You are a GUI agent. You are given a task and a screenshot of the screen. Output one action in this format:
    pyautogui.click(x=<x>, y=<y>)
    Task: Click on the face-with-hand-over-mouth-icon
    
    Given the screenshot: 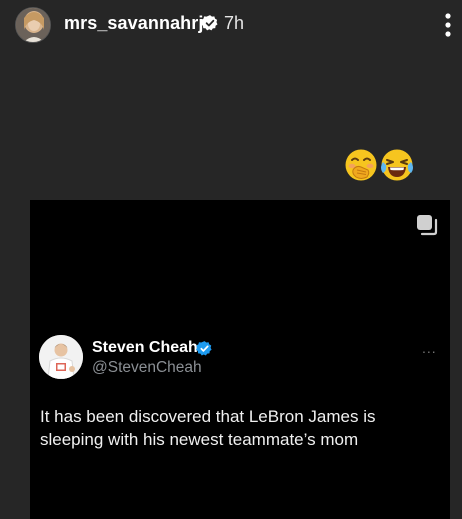 What is the action you would take?
    pyautogui.click(x=361, y=165)
    